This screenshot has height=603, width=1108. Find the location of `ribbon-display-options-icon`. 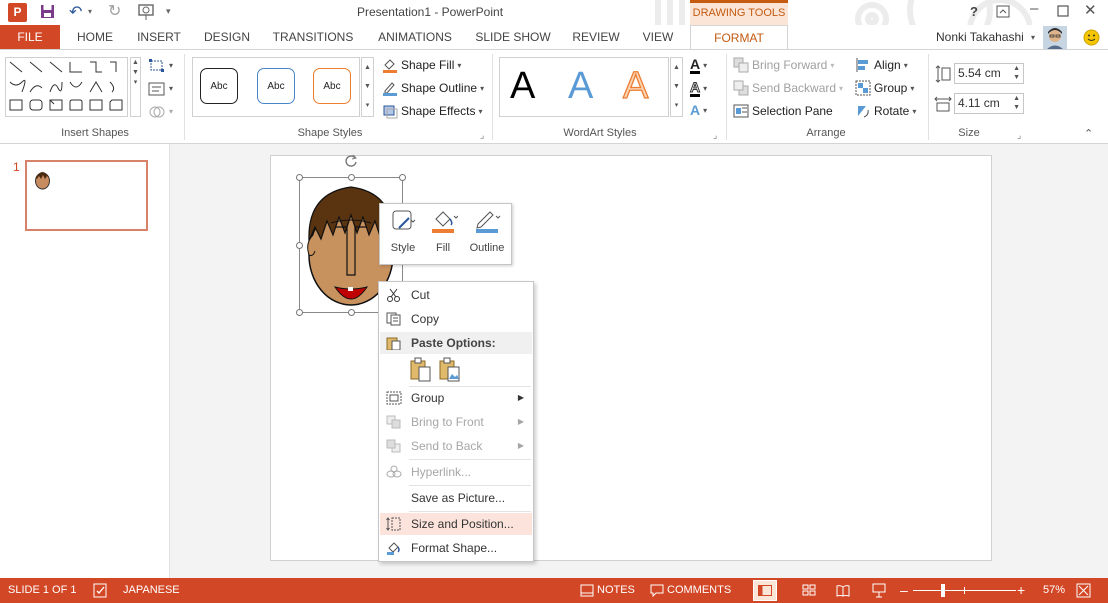

ribbon-display-options-icon is located at coordinates (1003, 11).